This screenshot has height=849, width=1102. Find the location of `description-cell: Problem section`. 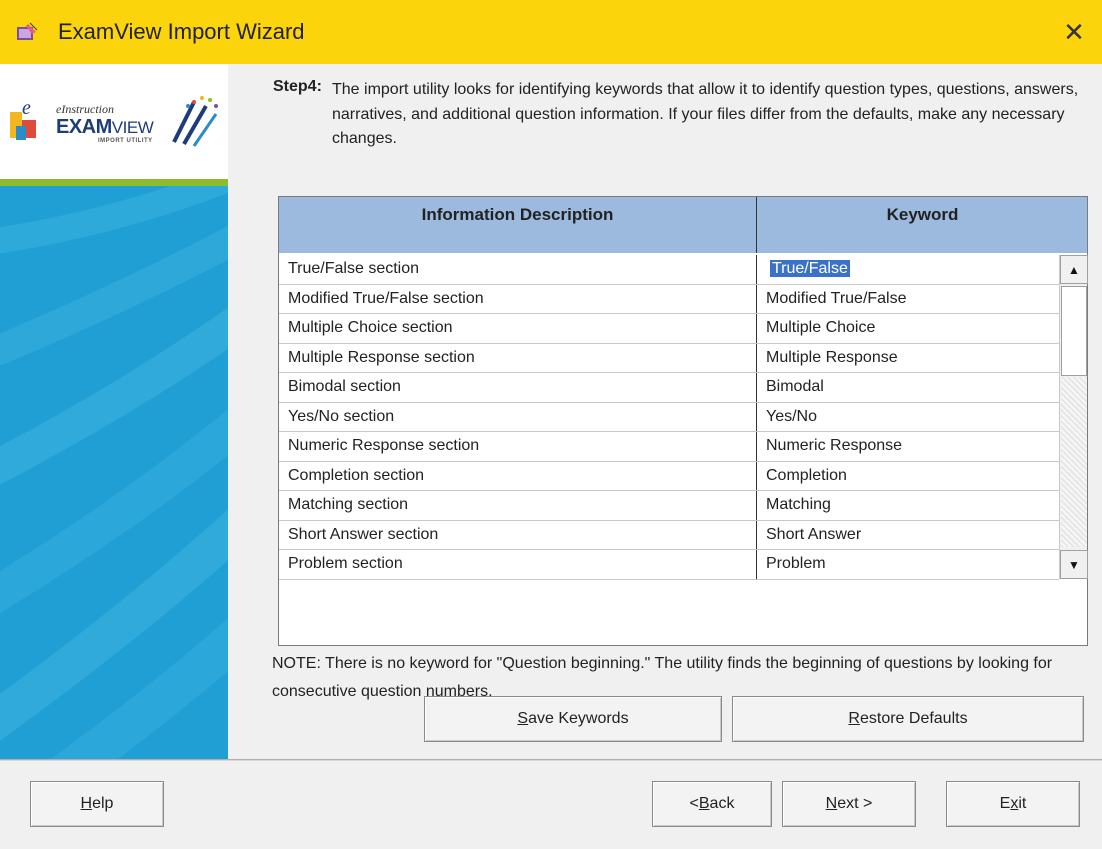

description-cell: Problem section is located at coordinates (518, 564).